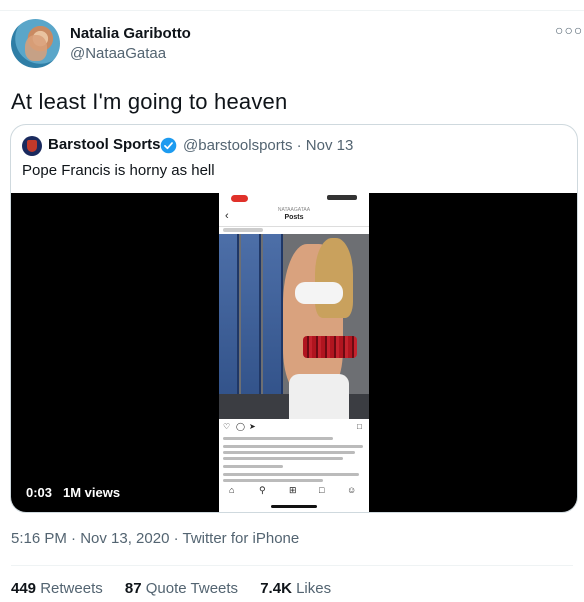 The width and height of the screenshot is (584, 602). I want to click on phone-home-indicator, so click(294, 506).